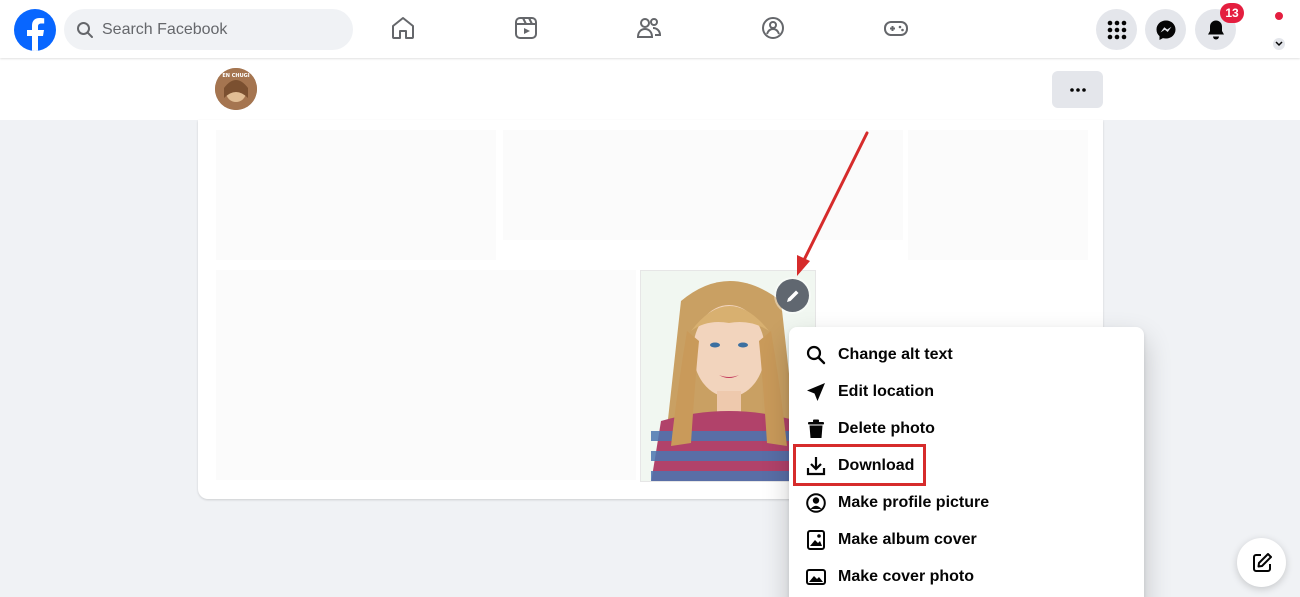 The width and height of the screenshot is (1300, 597). What do you see at coordinates (966, 391) in the screenshot?
I see `menu-item-edit-location: Edit location` at bounding box center [966, 391].